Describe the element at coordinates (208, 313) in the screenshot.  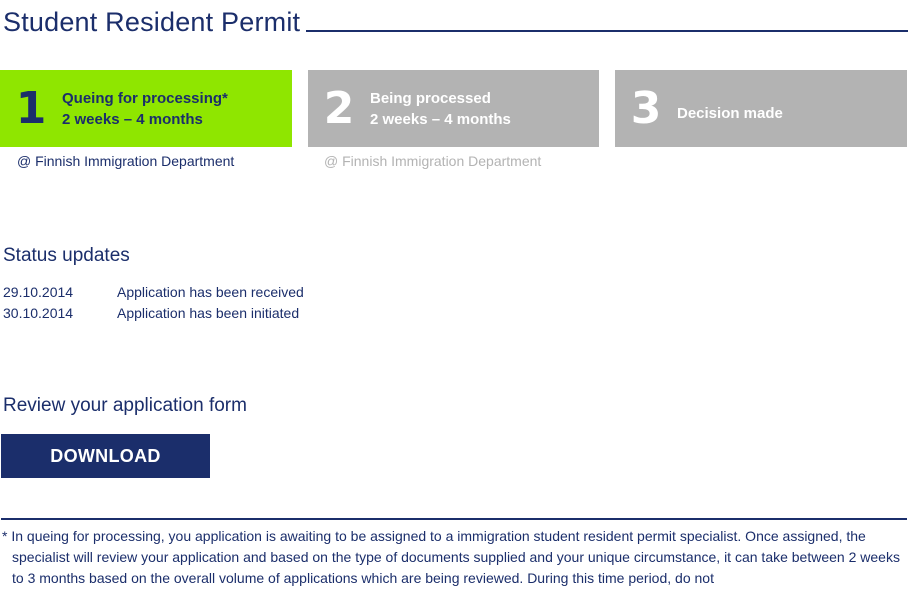
I see `status-text: Application has been initiated` at that location.